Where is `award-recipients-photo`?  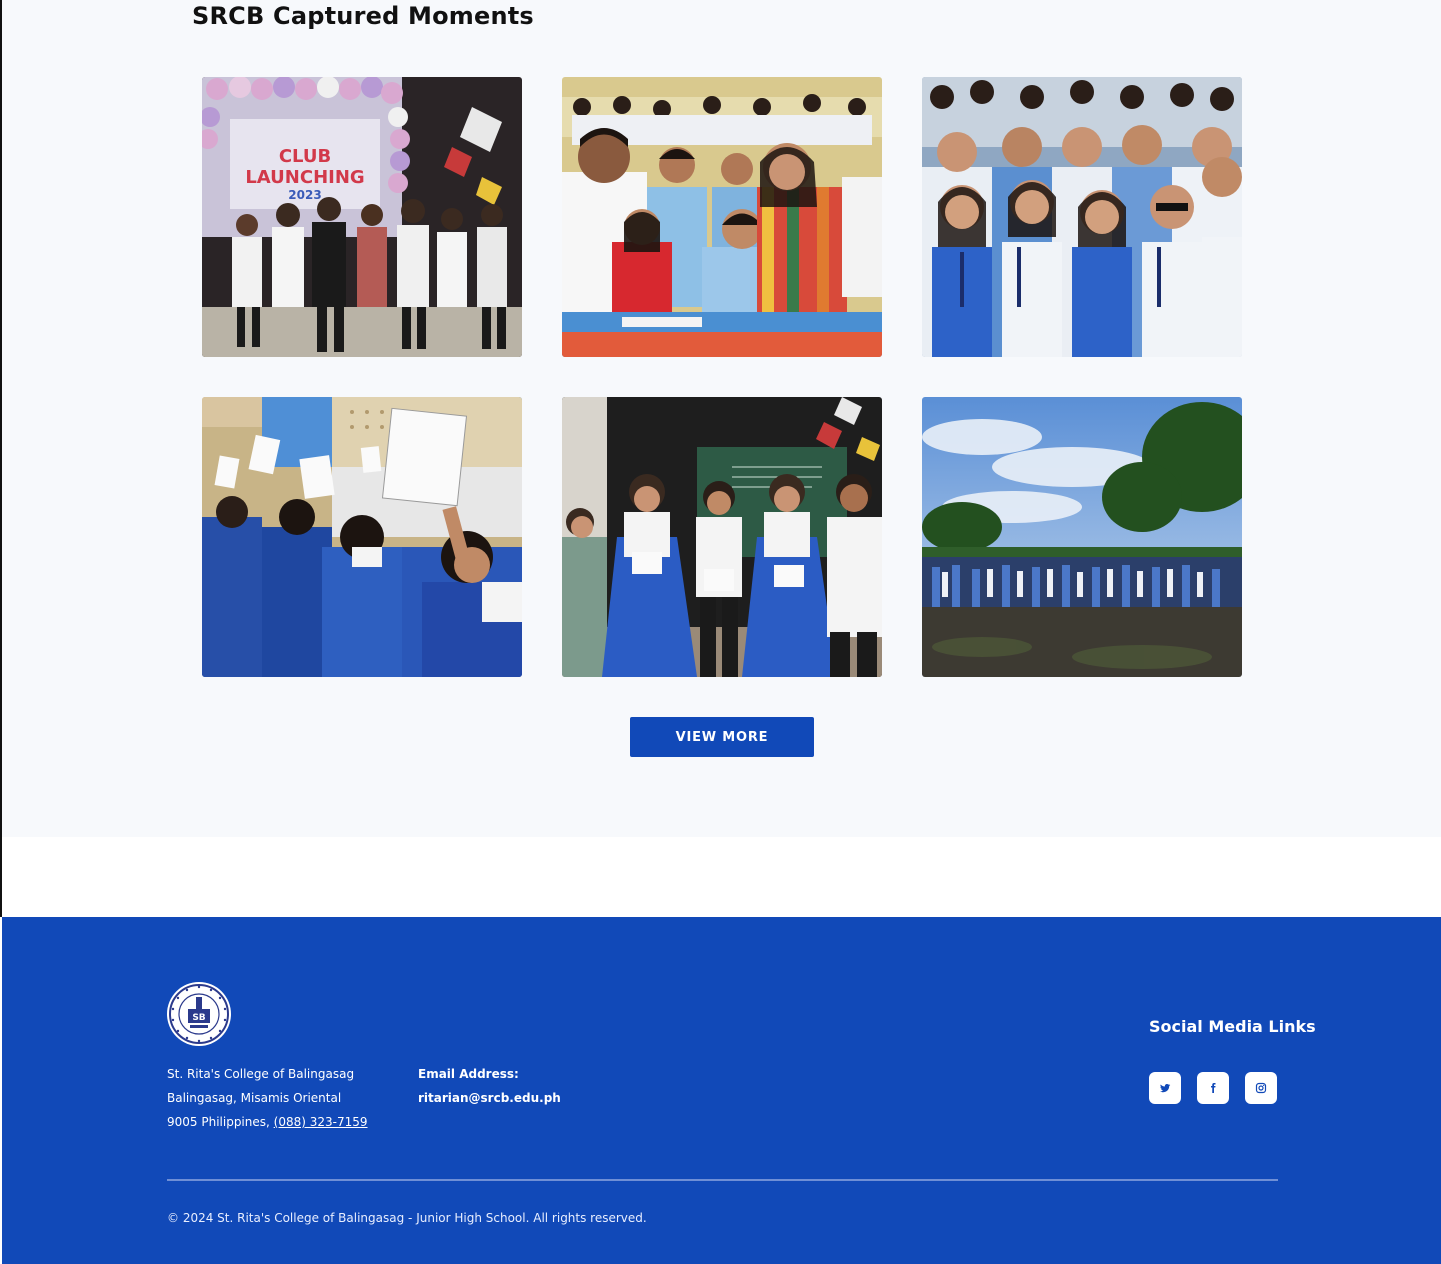 award-recipients-photo is located at coordinates (722, 537).